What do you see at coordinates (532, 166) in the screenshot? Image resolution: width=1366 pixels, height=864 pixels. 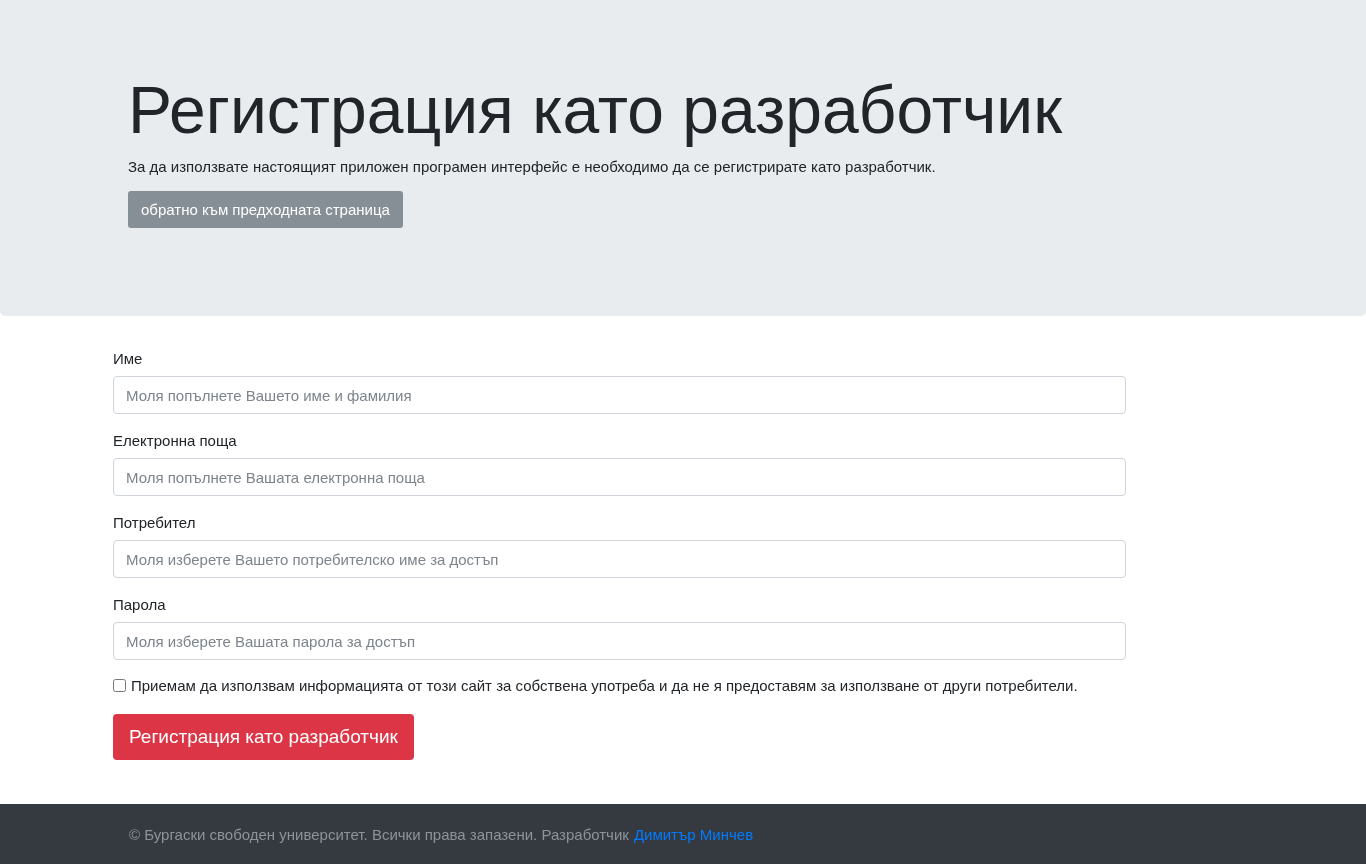 I see `intro-text: За да използвате настоящият приложен програмен интерфейс е необходимо да се регистрирате като разработчик.` at bounding box center [532, 166].